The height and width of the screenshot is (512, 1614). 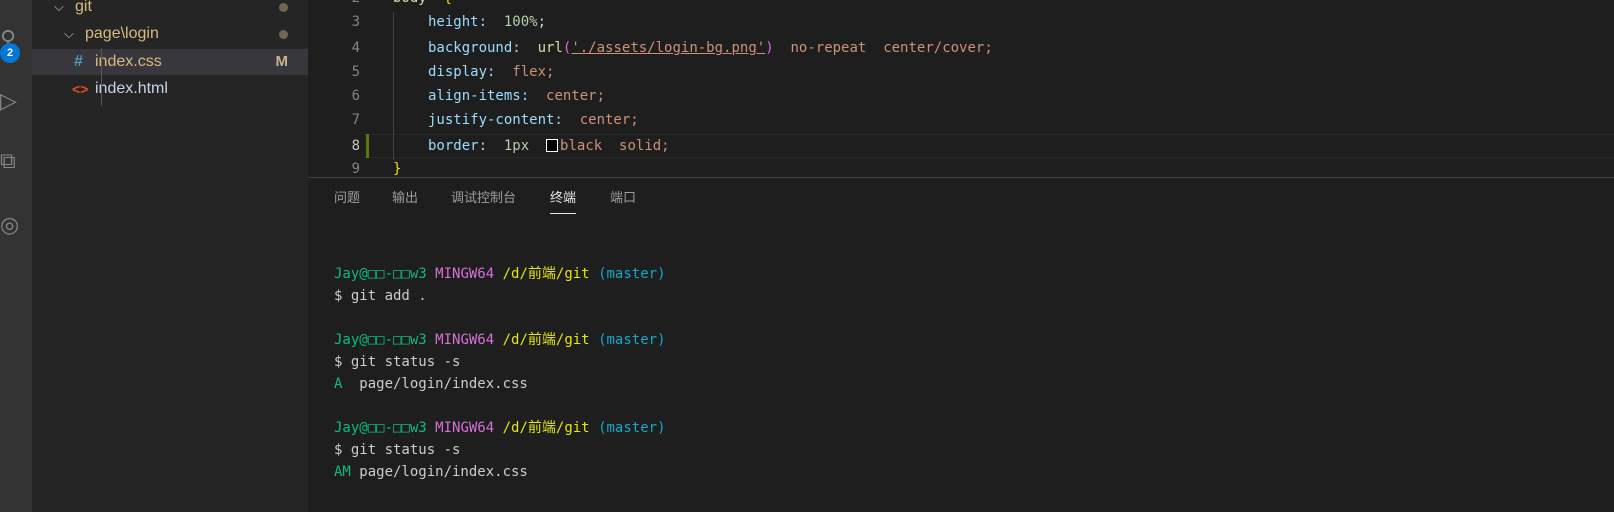 What do you see at coordinates (355, 22) in the screenshot?
I see `line-number: 3` at bounding box center [355, 22].